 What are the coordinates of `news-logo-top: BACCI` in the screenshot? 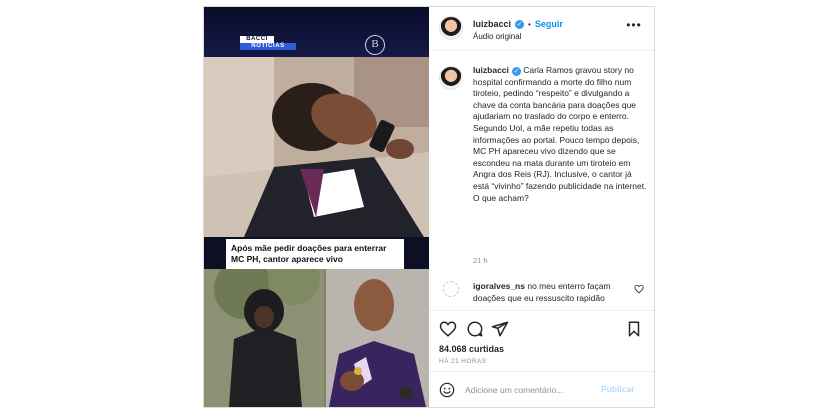 It's located at (257, 39).